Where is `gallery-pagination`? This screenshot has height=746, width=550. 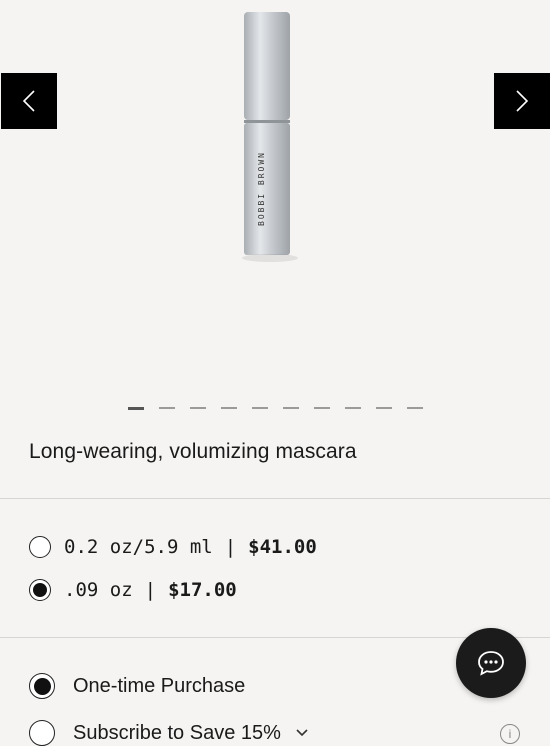 gallery-pagination is located at coordinates (275, 408).